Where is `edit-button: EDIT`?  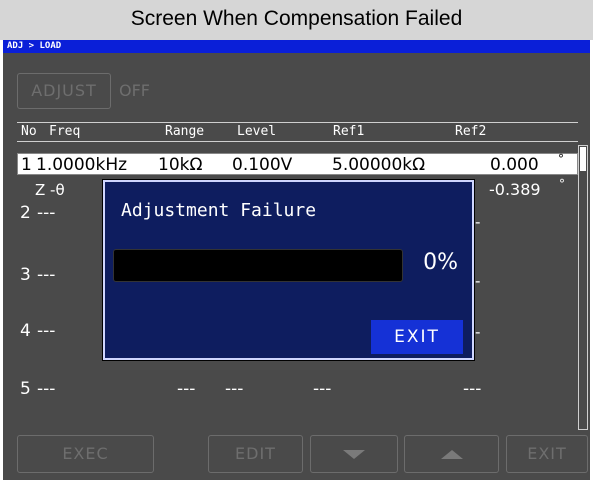
edit-button: EDIT is located at coordinates (255, 454).